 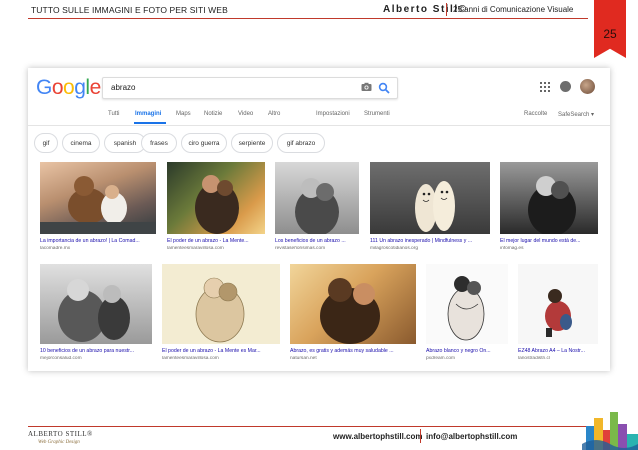 I want to click on apps-icon, so click(x=545, y=87).